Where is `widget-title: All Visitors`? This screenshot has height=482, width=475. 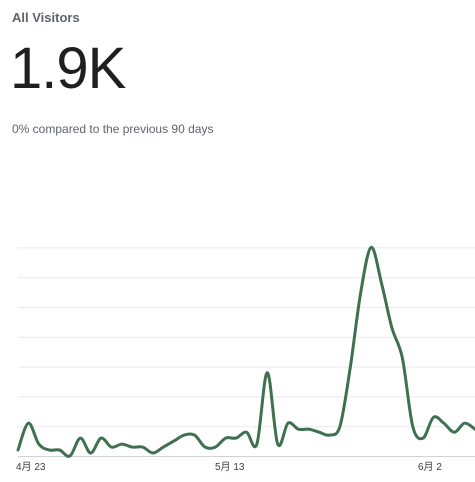
widget-title: All Visitors is located at coordinates (46, 17).